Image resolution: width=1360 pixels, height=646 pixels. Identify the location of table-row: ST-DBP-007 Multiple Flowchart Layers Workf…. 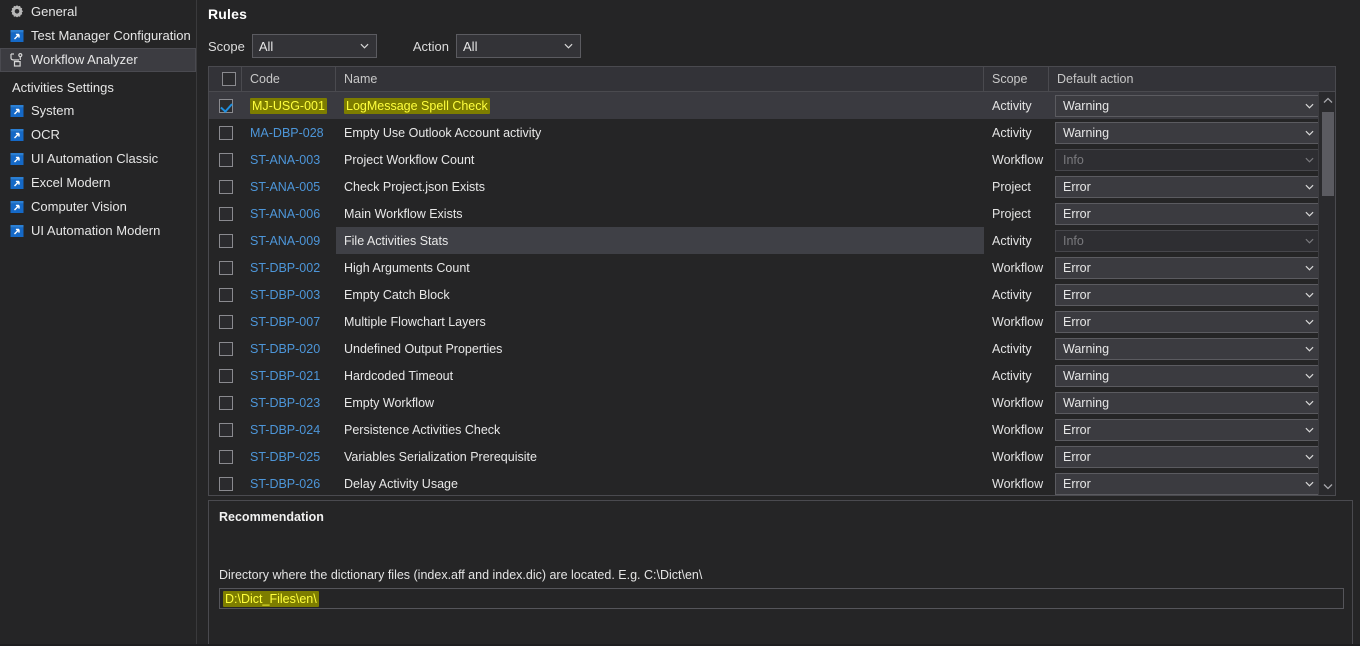
(772, 321).